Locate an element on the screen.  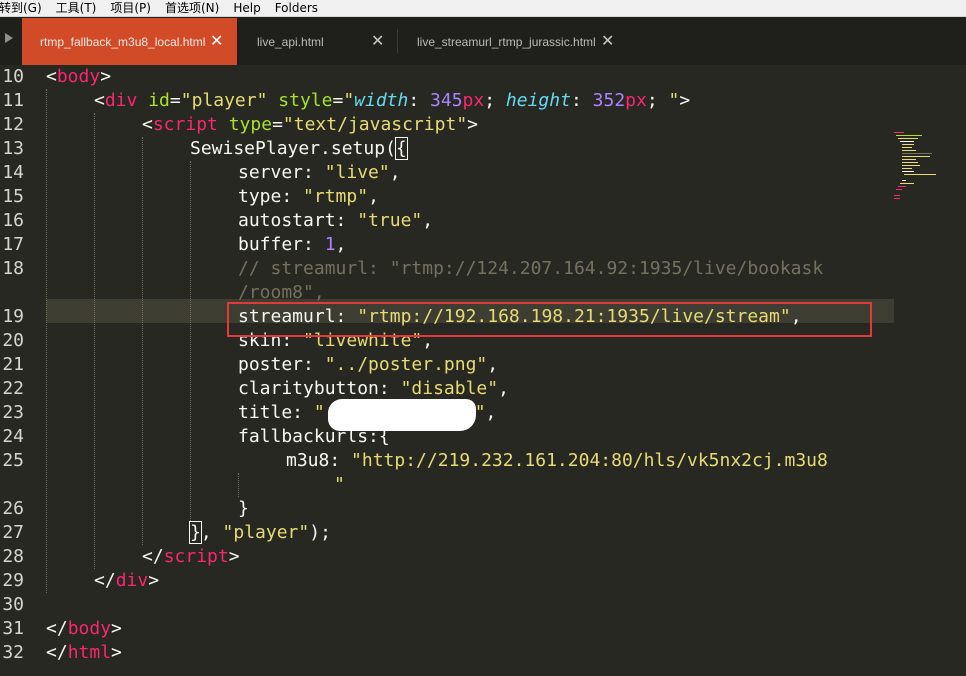
tab-label: live_api.html is located at coordinates (290, 41).